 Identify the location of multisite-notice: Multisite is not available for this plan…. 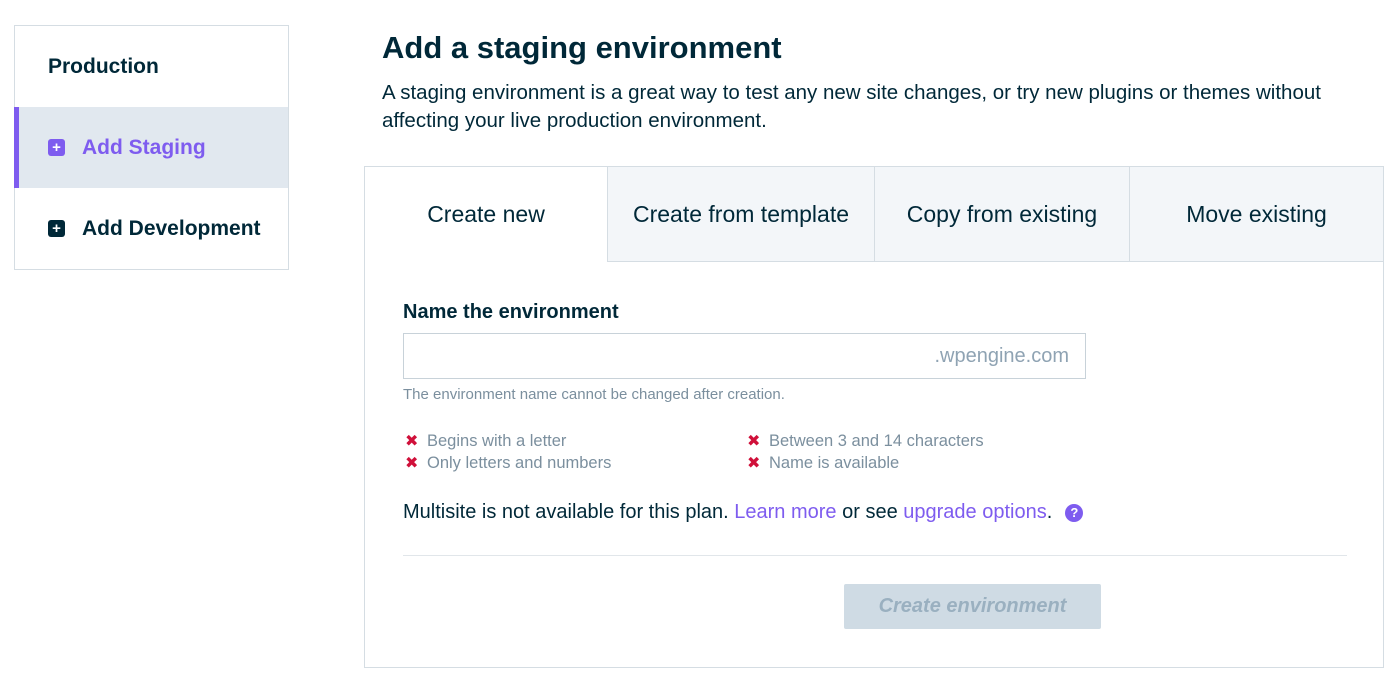
(743, 512).